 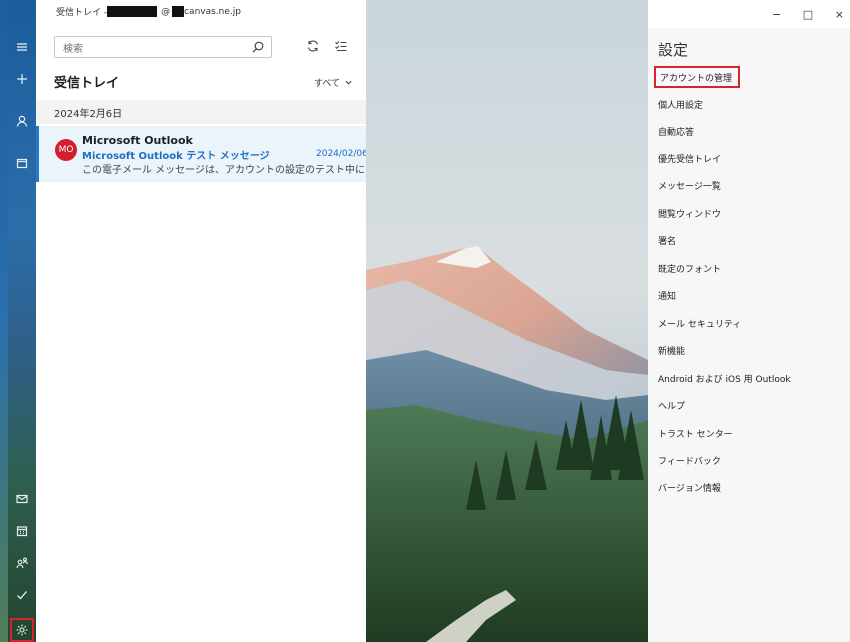 I want to click on settings-item-mail-security: メール セキュリティ, so click(x=699, y=323).